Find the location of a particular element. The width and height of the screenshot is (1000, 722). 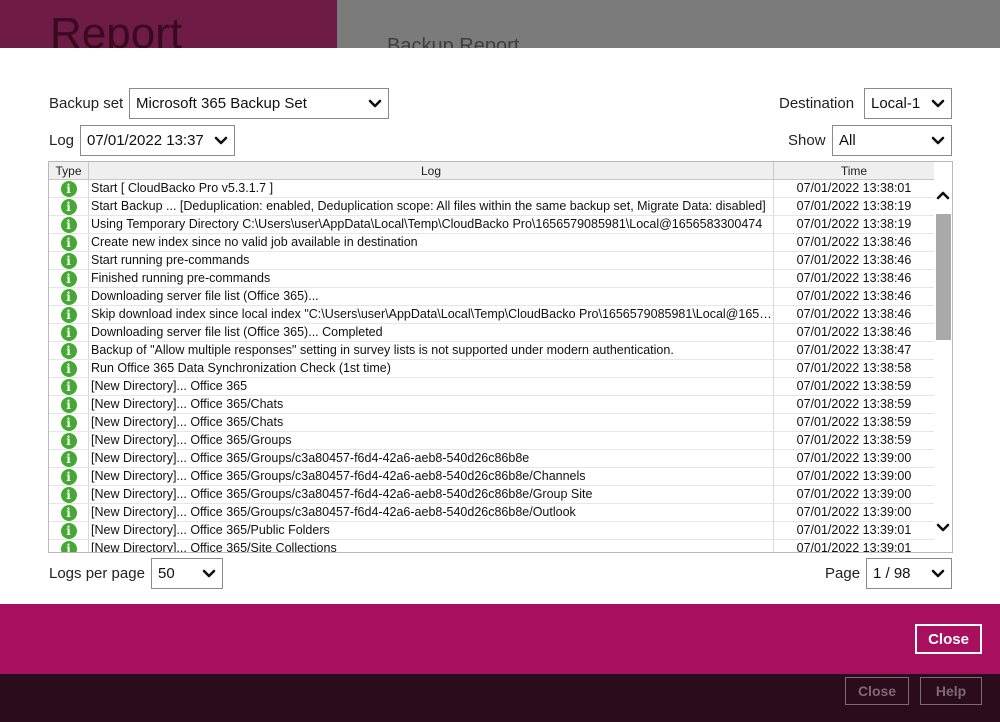

time-cell: 07/01/2022 13:38:47 is located at coordinates (854, 350).